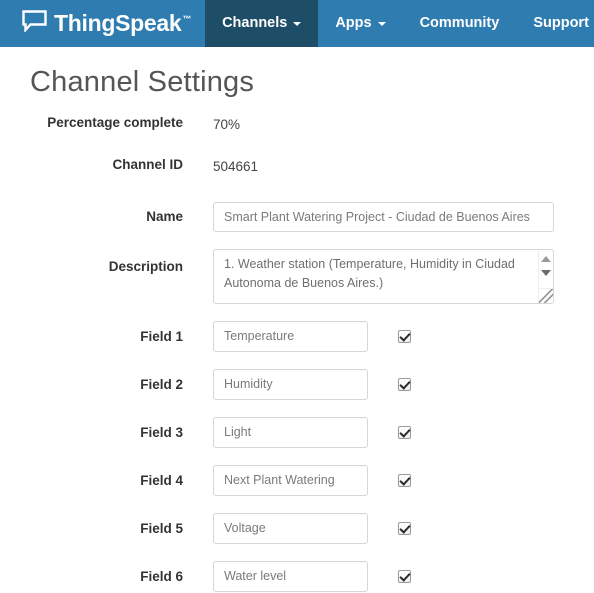 Image resolution: width=594 pixels, height=593 pixels. What do you see at coordinates (161, 576) in the screenshot?
I see `field-6-label: Field 6` at bounding box center [161, 576].